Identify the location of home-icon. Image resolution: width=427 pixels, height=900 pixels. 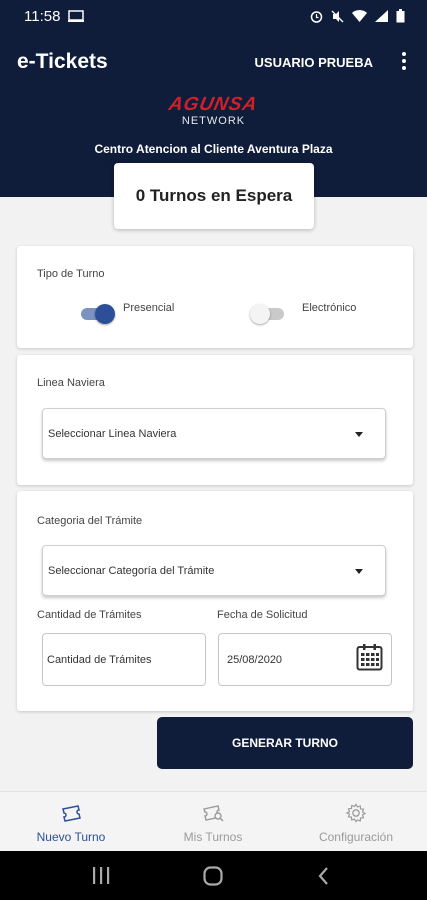
(213, 876).